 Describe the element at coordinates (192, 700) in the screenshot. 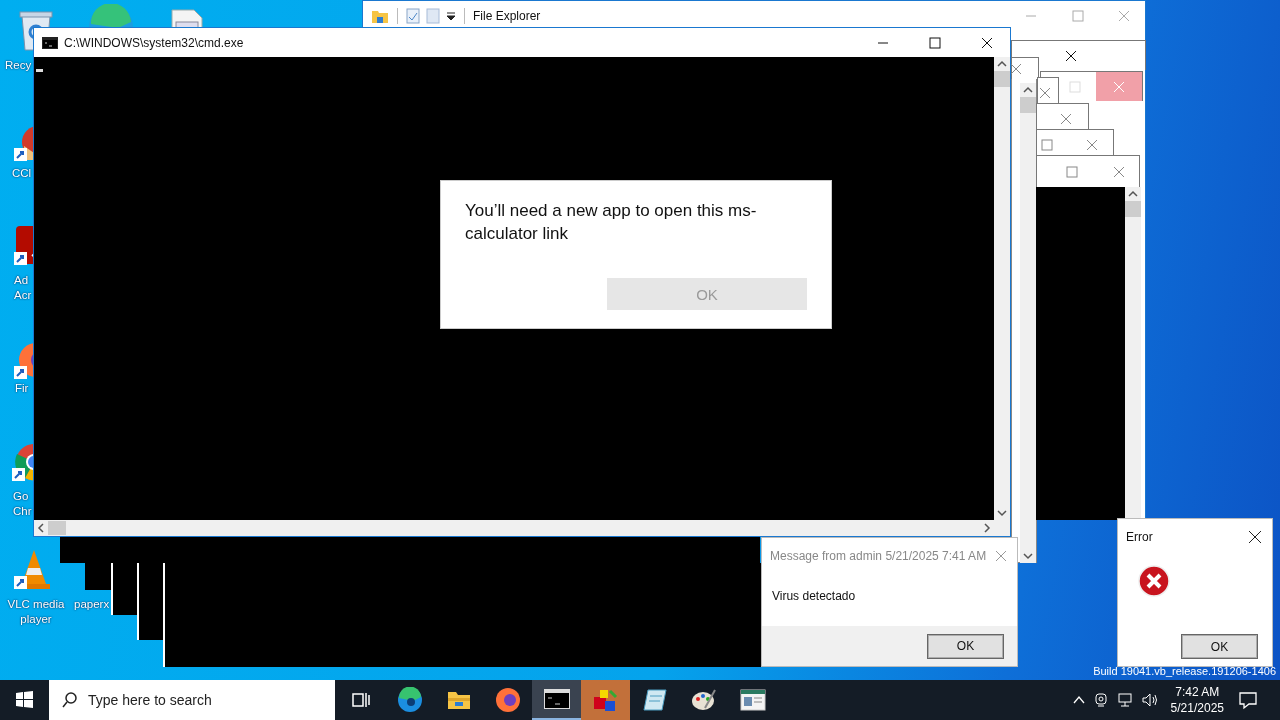

I see `search-field: Type here to search` at that location.